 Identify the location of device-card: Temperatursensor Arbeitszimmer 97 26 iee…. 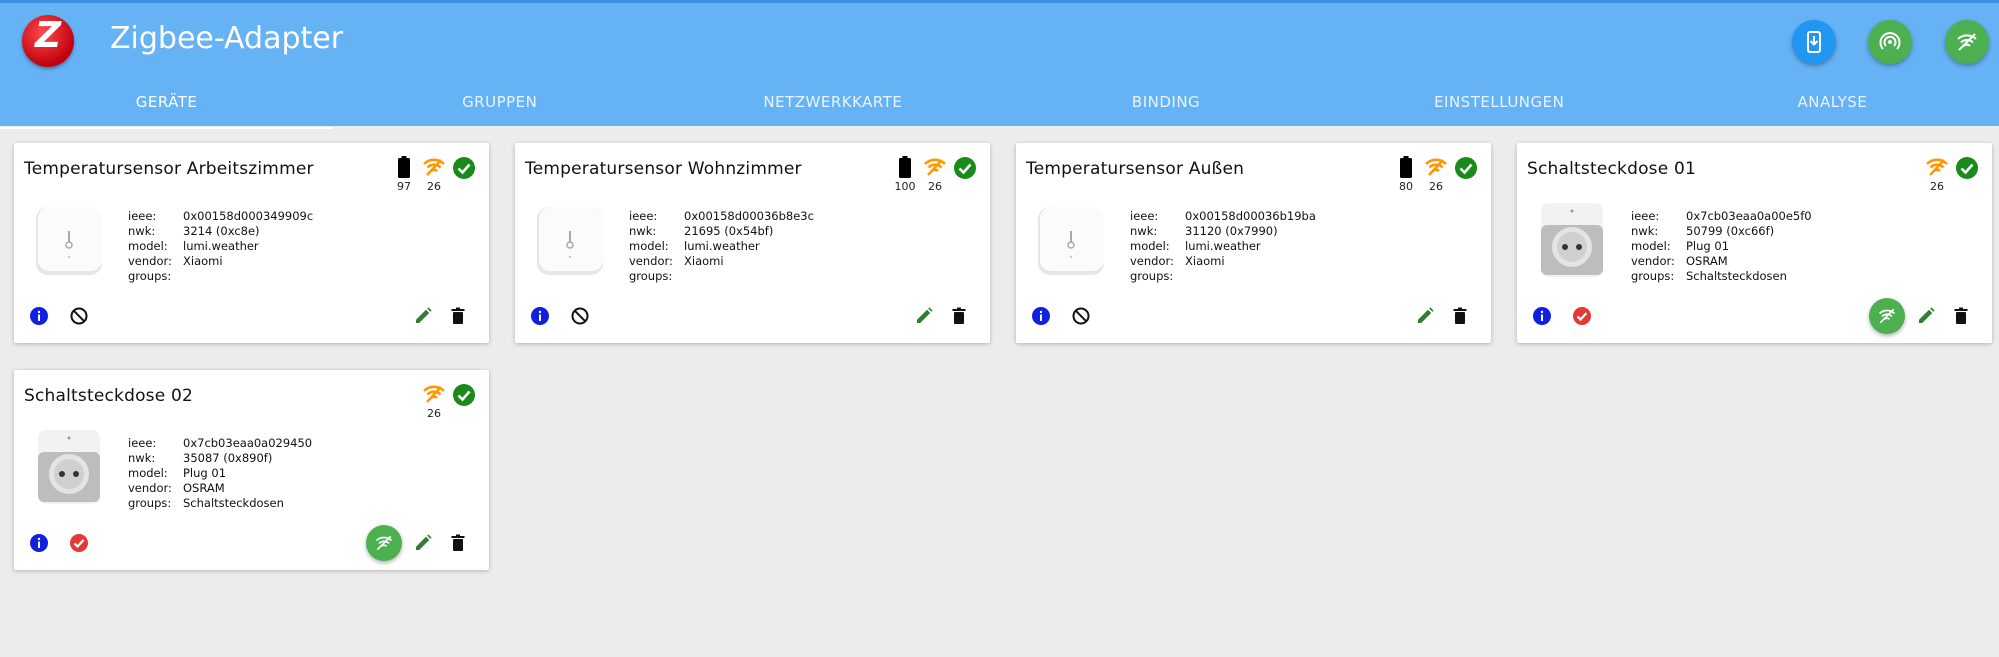
(251, 243).